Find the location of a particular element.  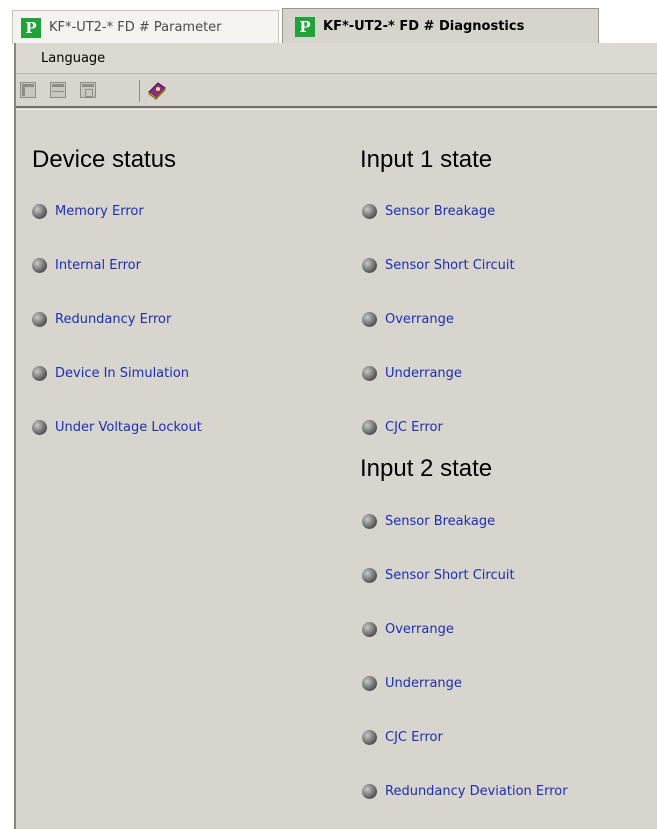

input2-state-title: Input 2 state is located at coordinates (426, 468).